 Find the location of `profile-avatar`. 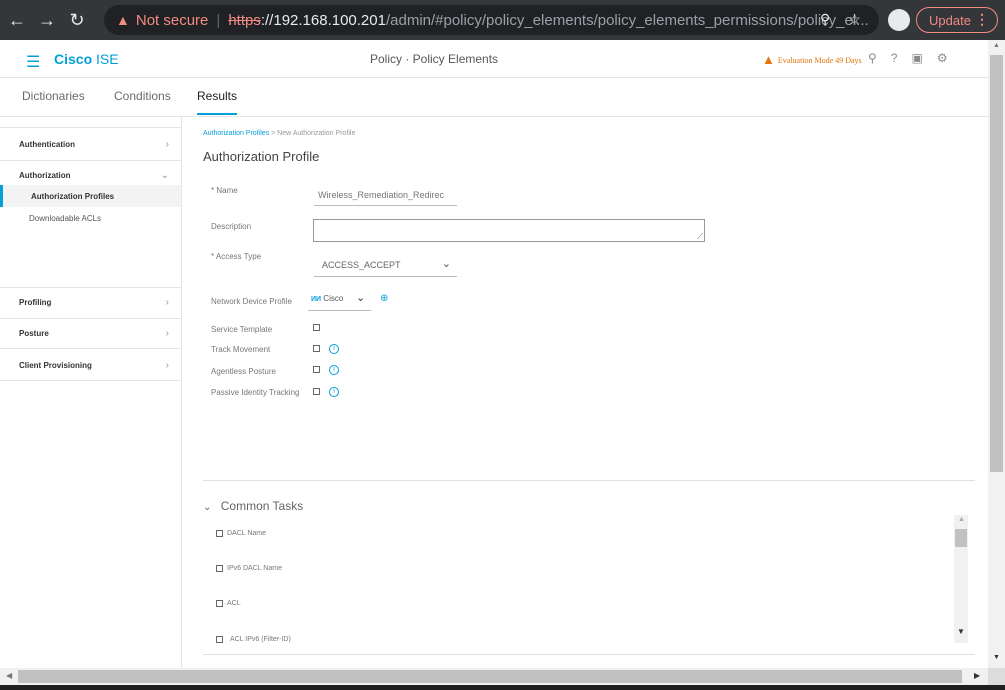

profile-avatar is located at coordinates (899, 20).